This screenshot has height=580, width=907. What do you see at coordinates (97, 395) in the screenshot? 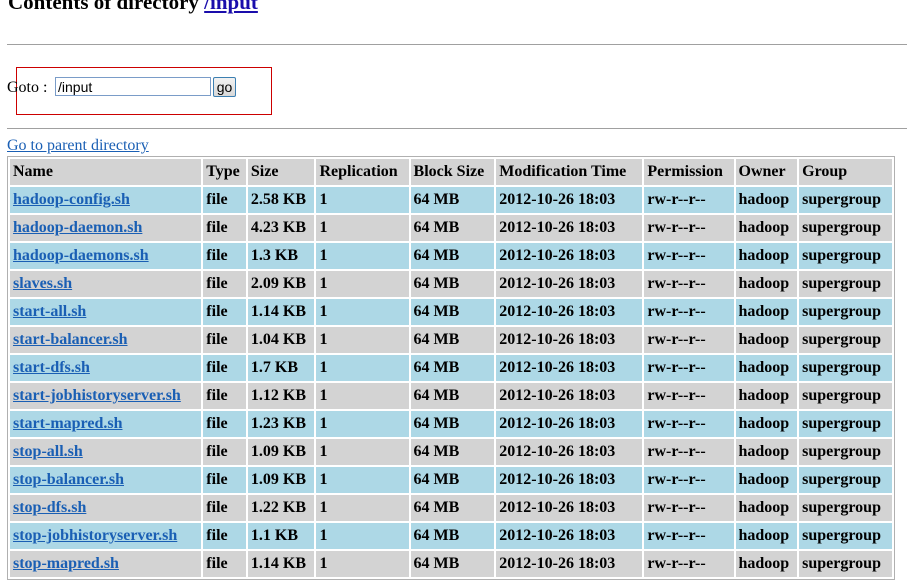
I see `file-name-link: start-jobhistoryserver.sh` at bounding box center [97, 395].